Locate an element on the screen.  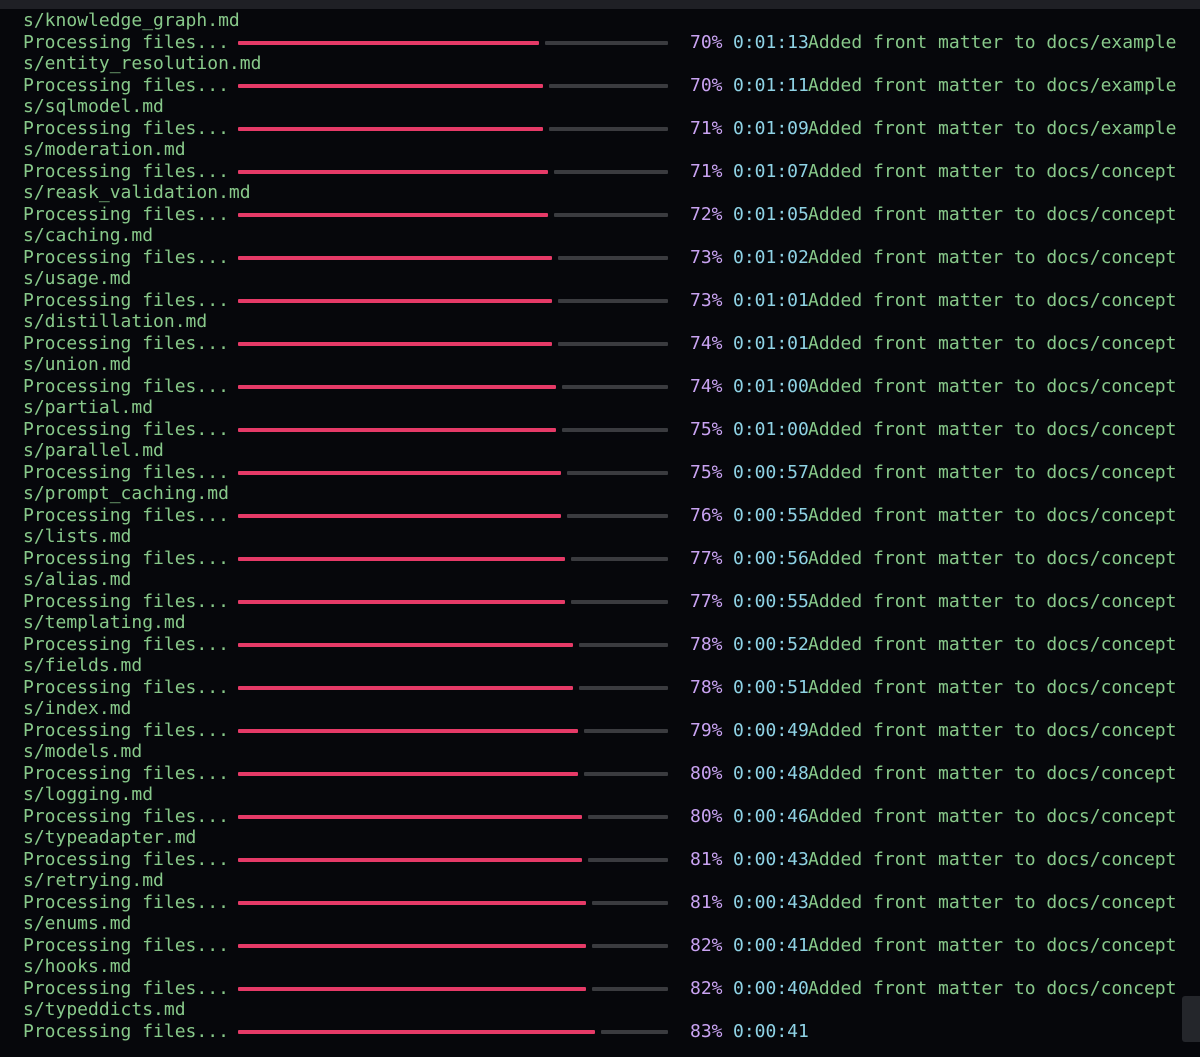
file-name: s/enums.md is located at coordinates (77, 923).